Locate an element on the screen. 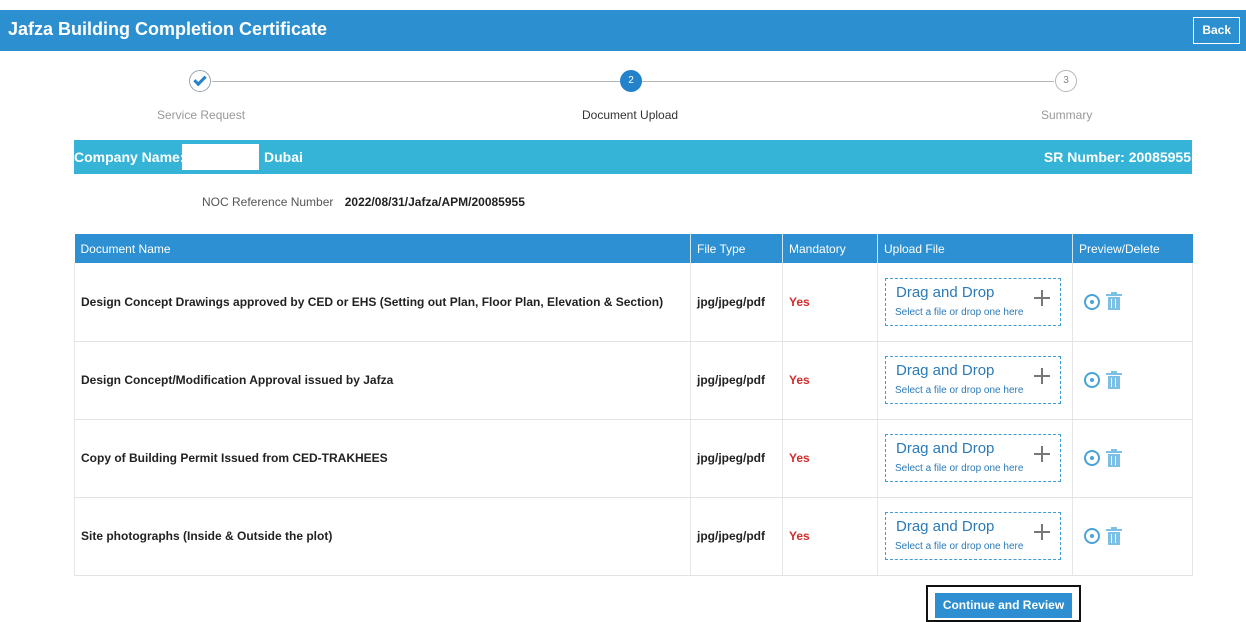 Image resolution: width=1246 pixels, height=622 pixels. continue-and-review-button: Continue and Review is located at coordinates (1003, 605).